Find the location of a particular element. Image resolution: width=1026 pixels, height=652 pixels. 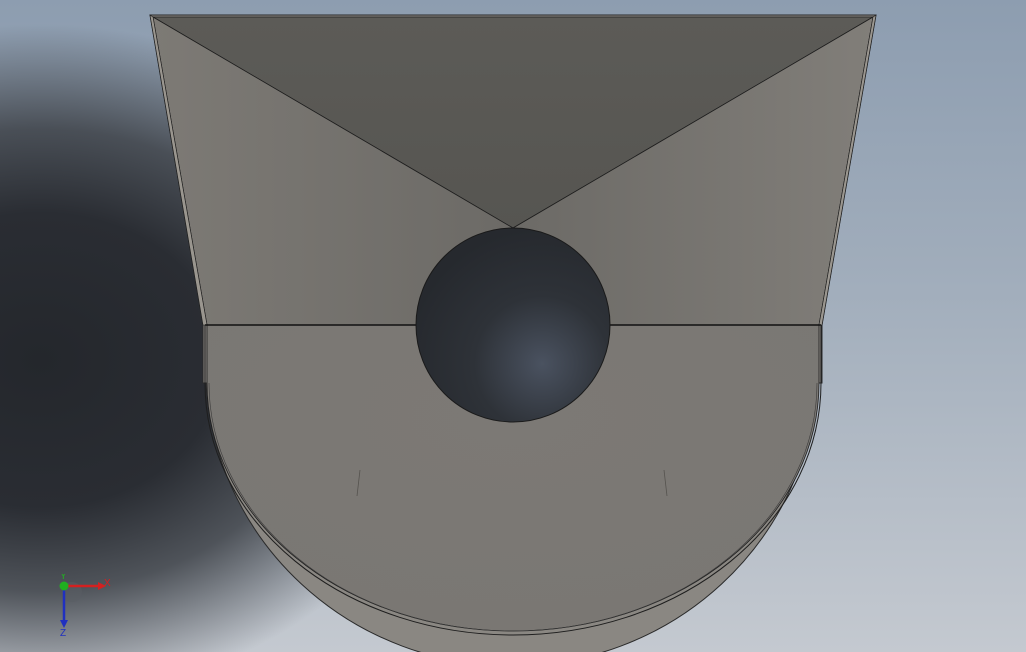

x-axis-label: X is located at coordinates (107, 583).